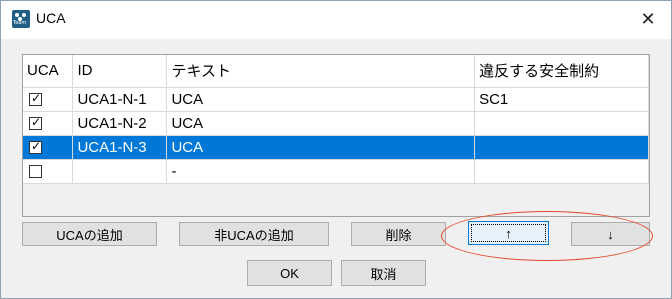  What do you see at coordinates (321, 171) in the screenshot?
I see `text-cell: -` at bounding box center [321, 171].